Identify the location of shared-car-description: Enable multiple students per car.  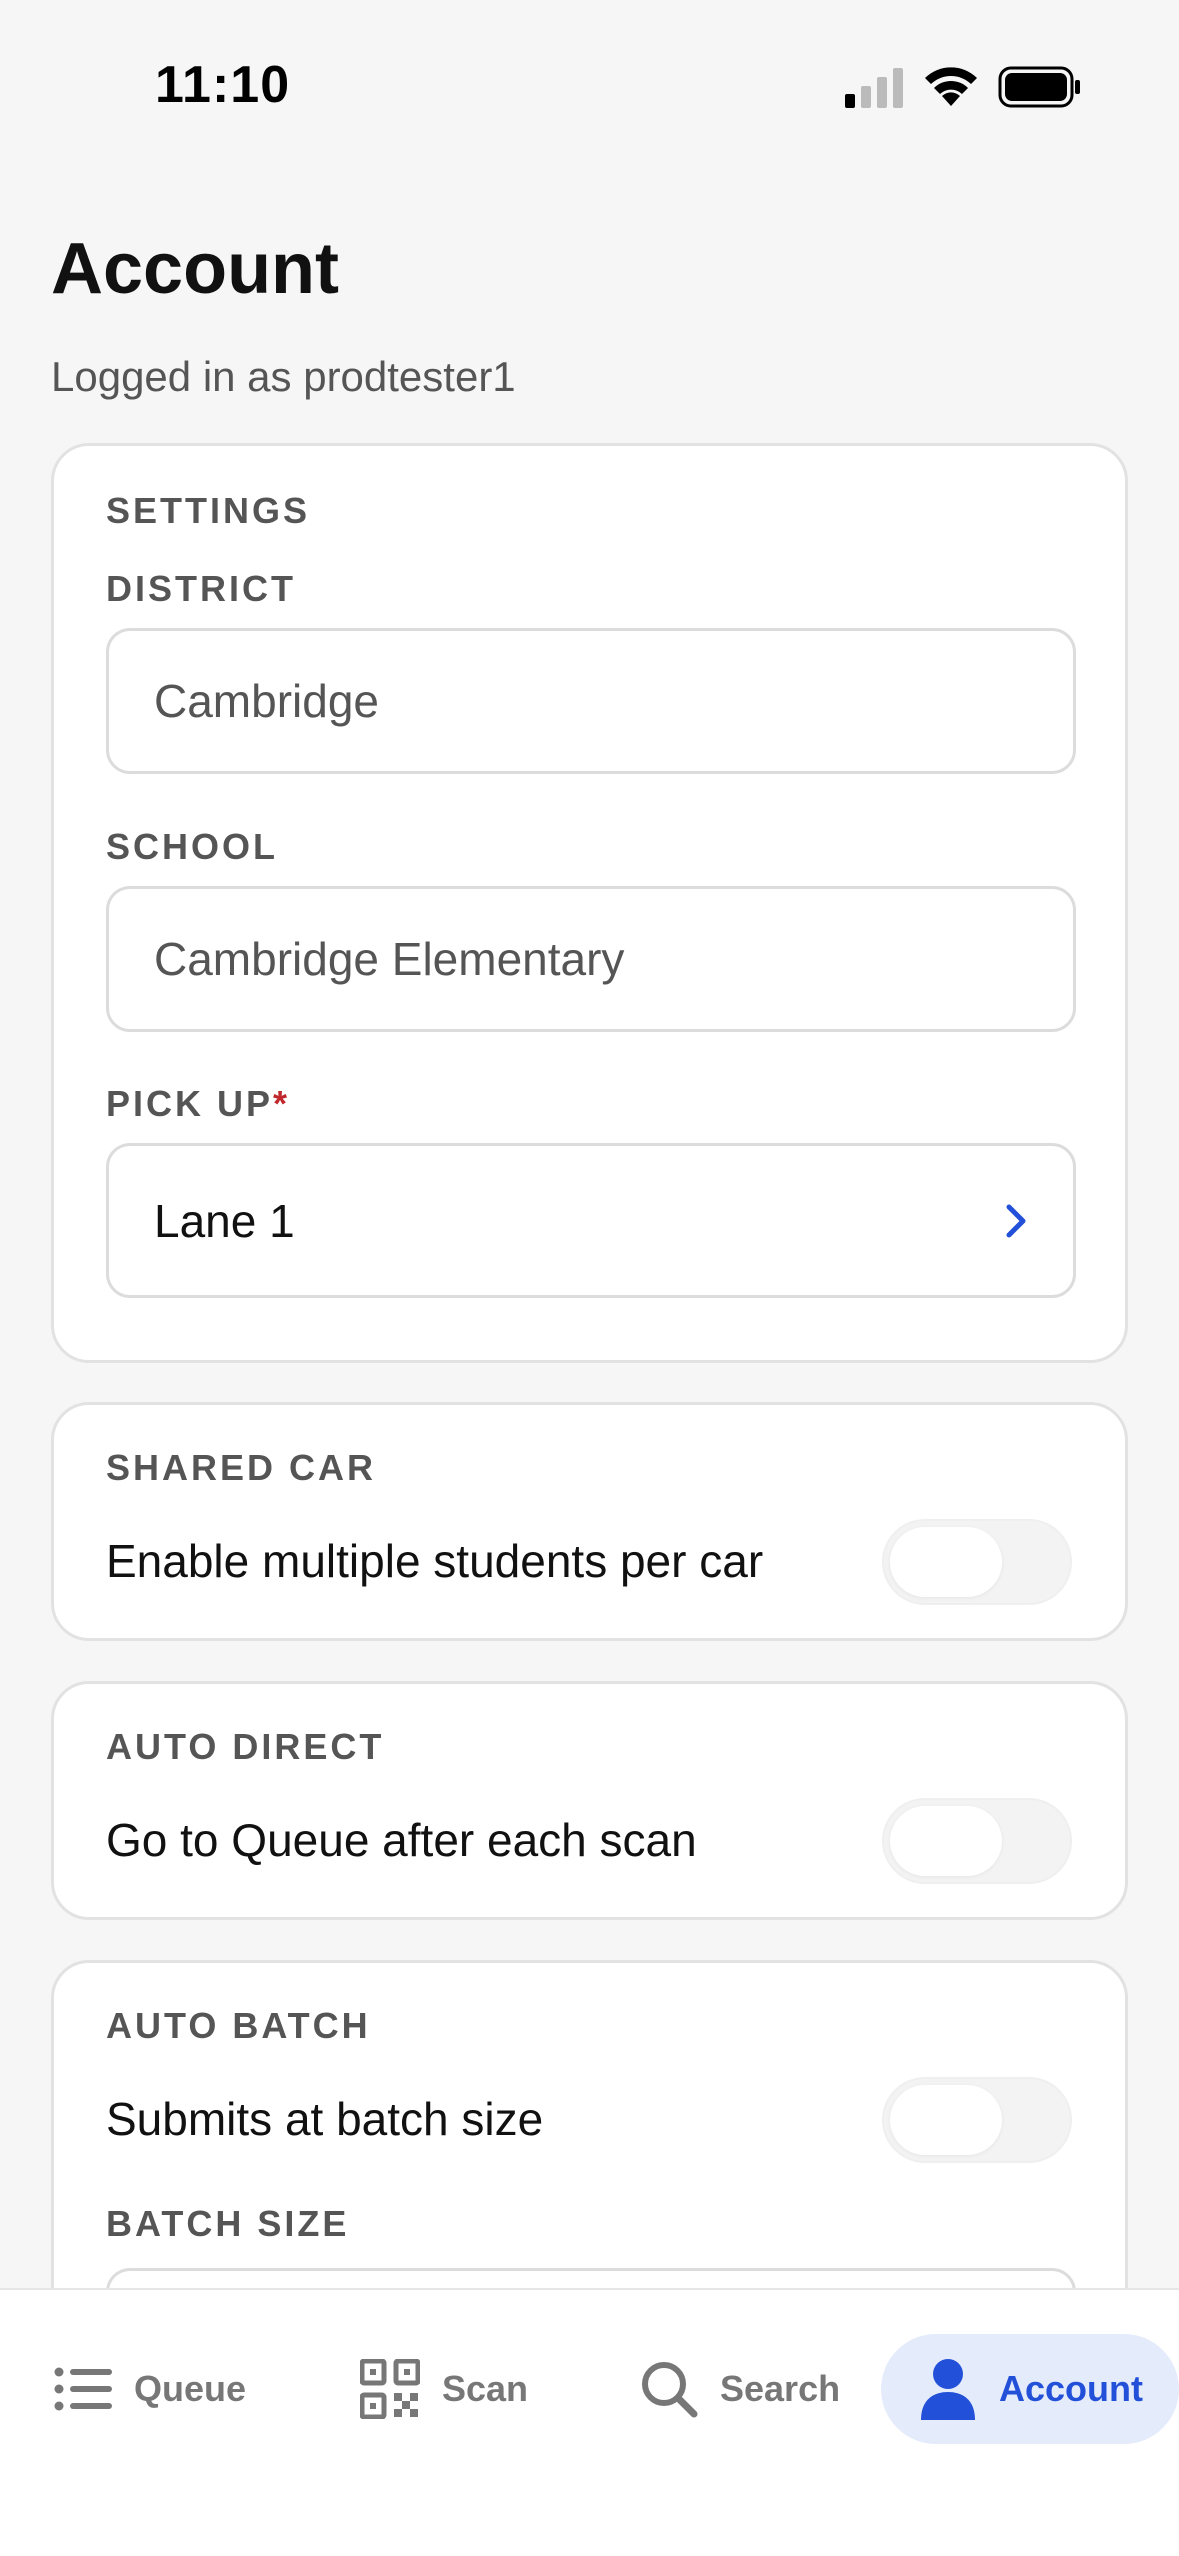
(435, 1561).